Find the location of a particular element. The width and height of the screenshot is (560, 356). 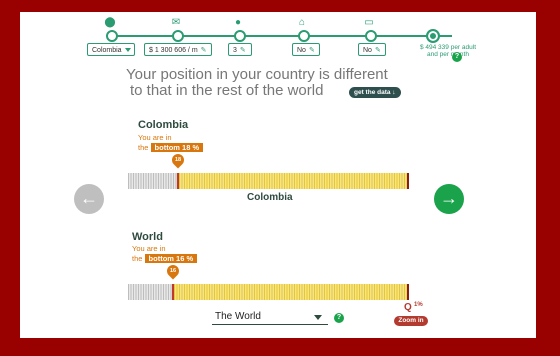

world-title: World is located at coordinates (147, 237).